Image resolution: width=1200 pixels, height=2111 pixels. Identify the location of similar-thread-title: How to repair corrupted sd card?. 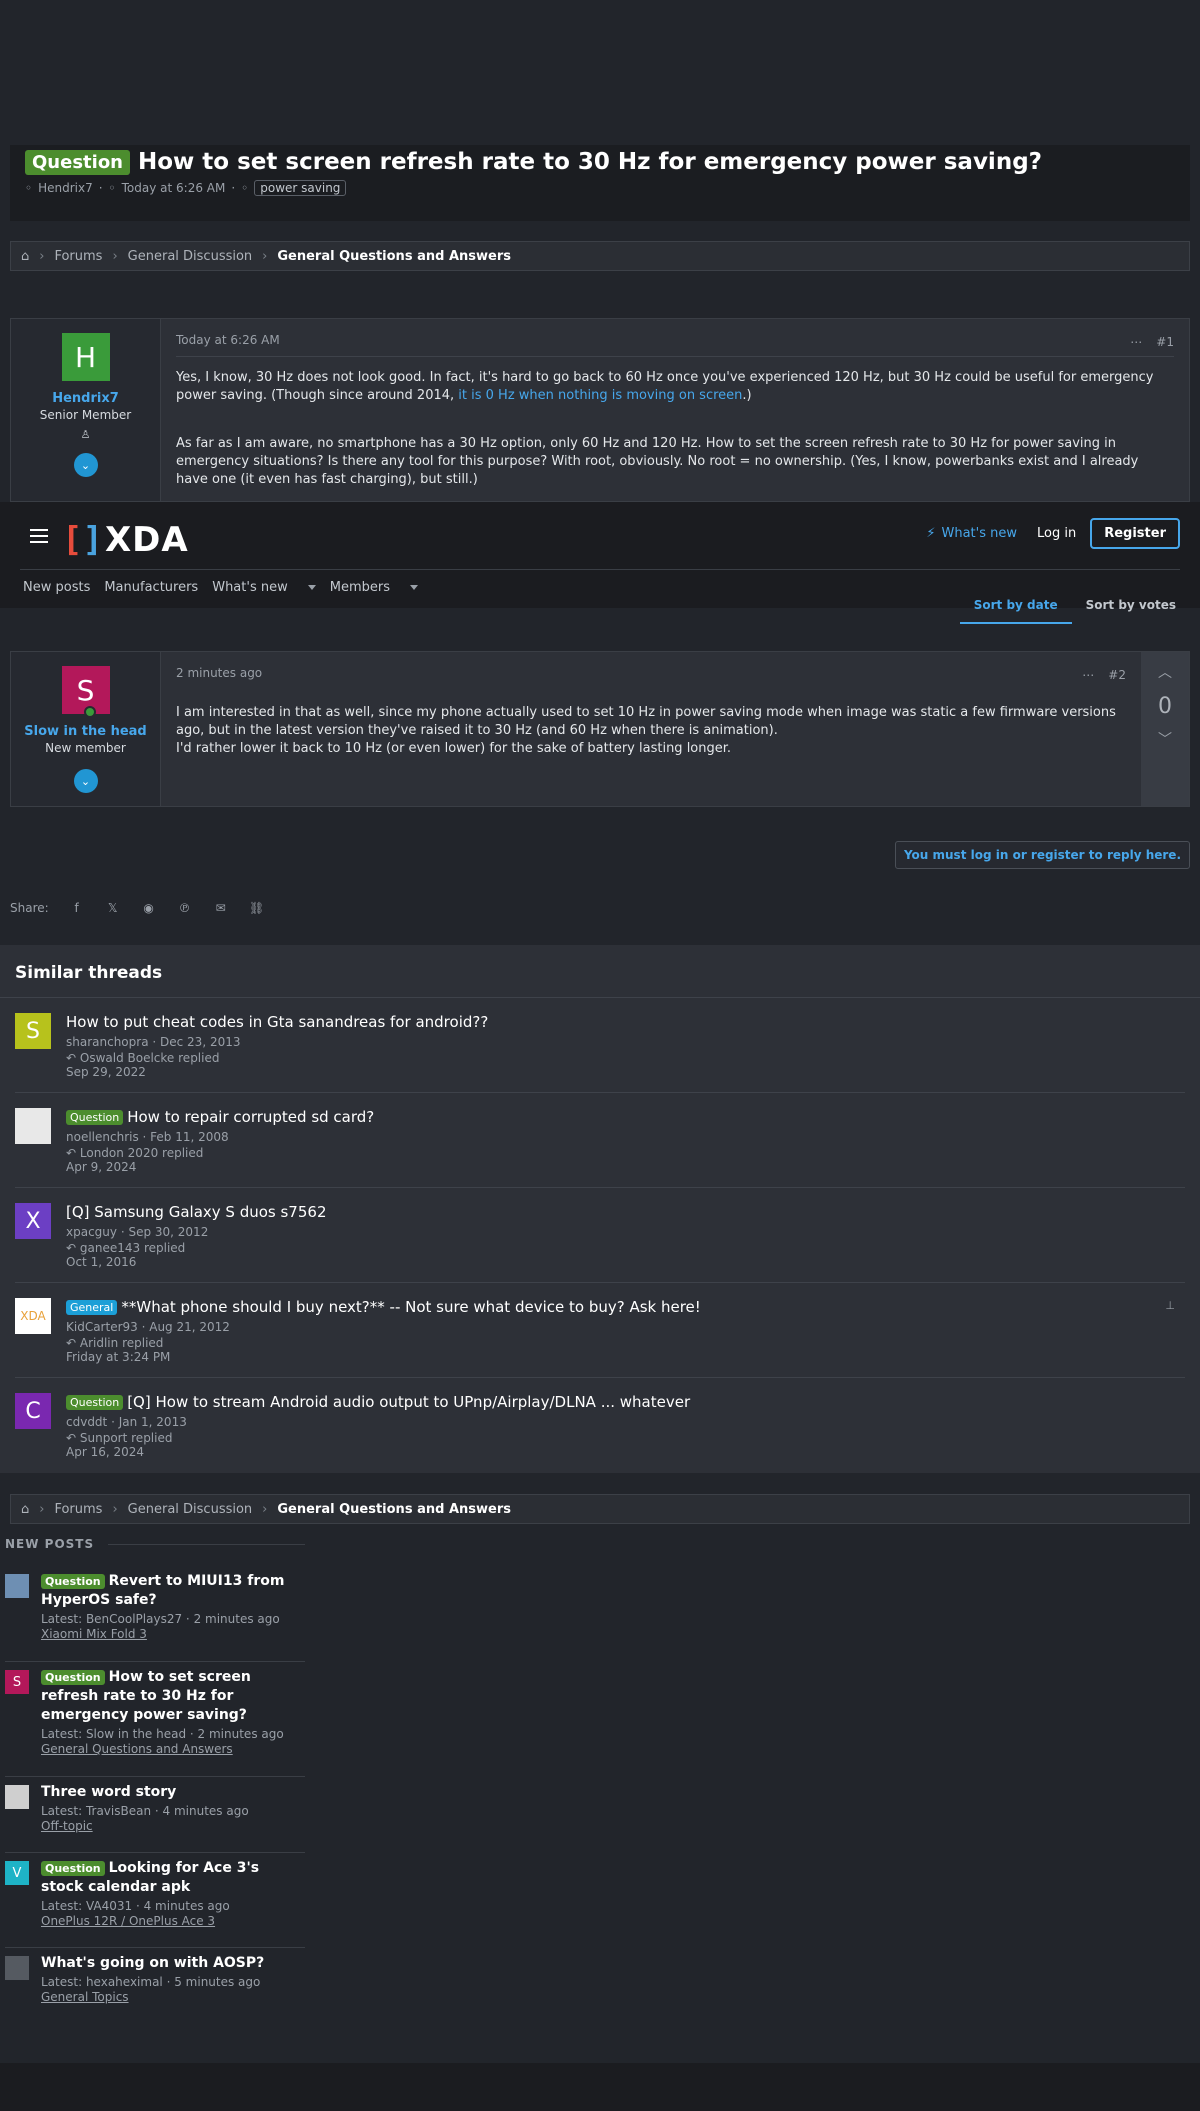
(250, 1117).